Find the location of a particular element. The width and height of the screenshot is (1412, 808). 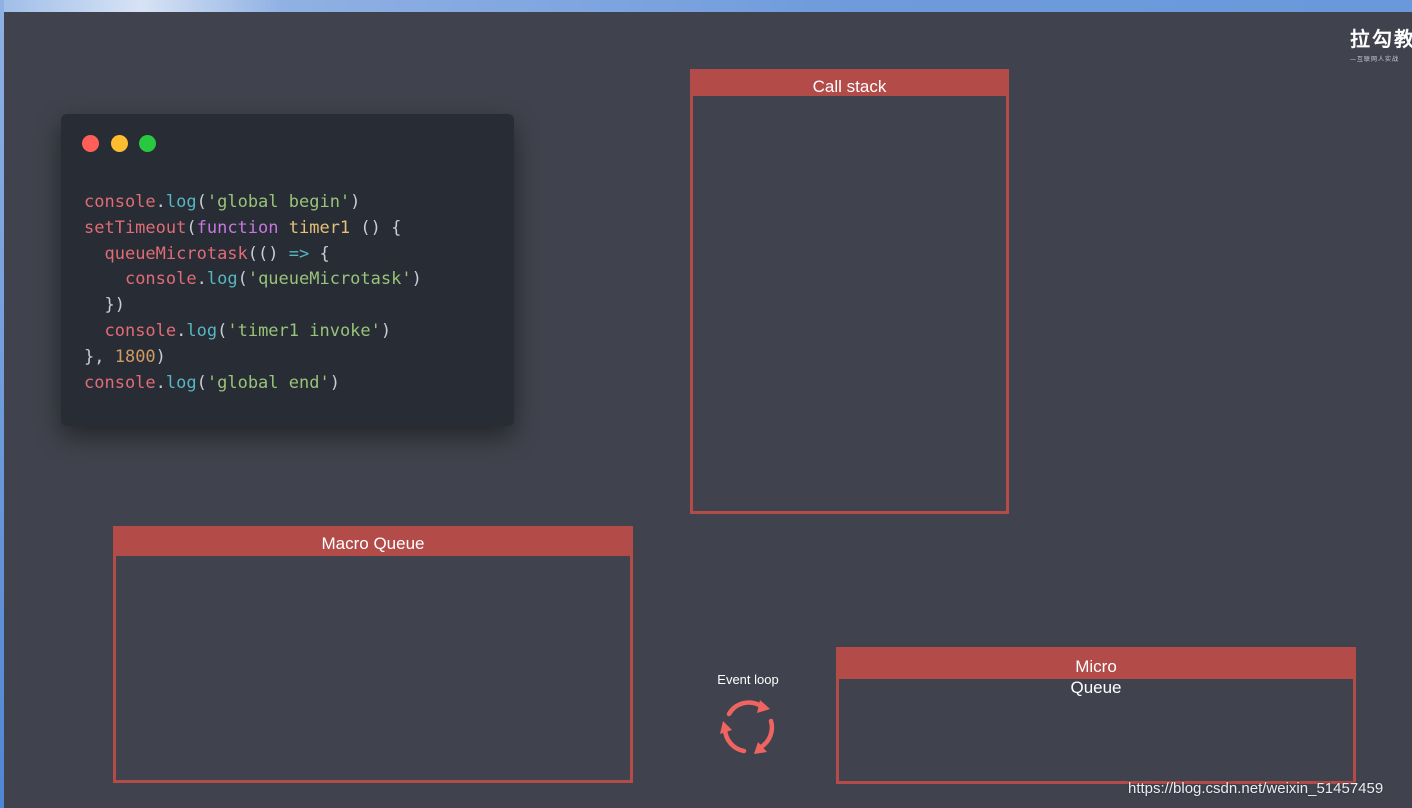

macro-queue-panel: Macro Queue is located at coordinates (373, 654).